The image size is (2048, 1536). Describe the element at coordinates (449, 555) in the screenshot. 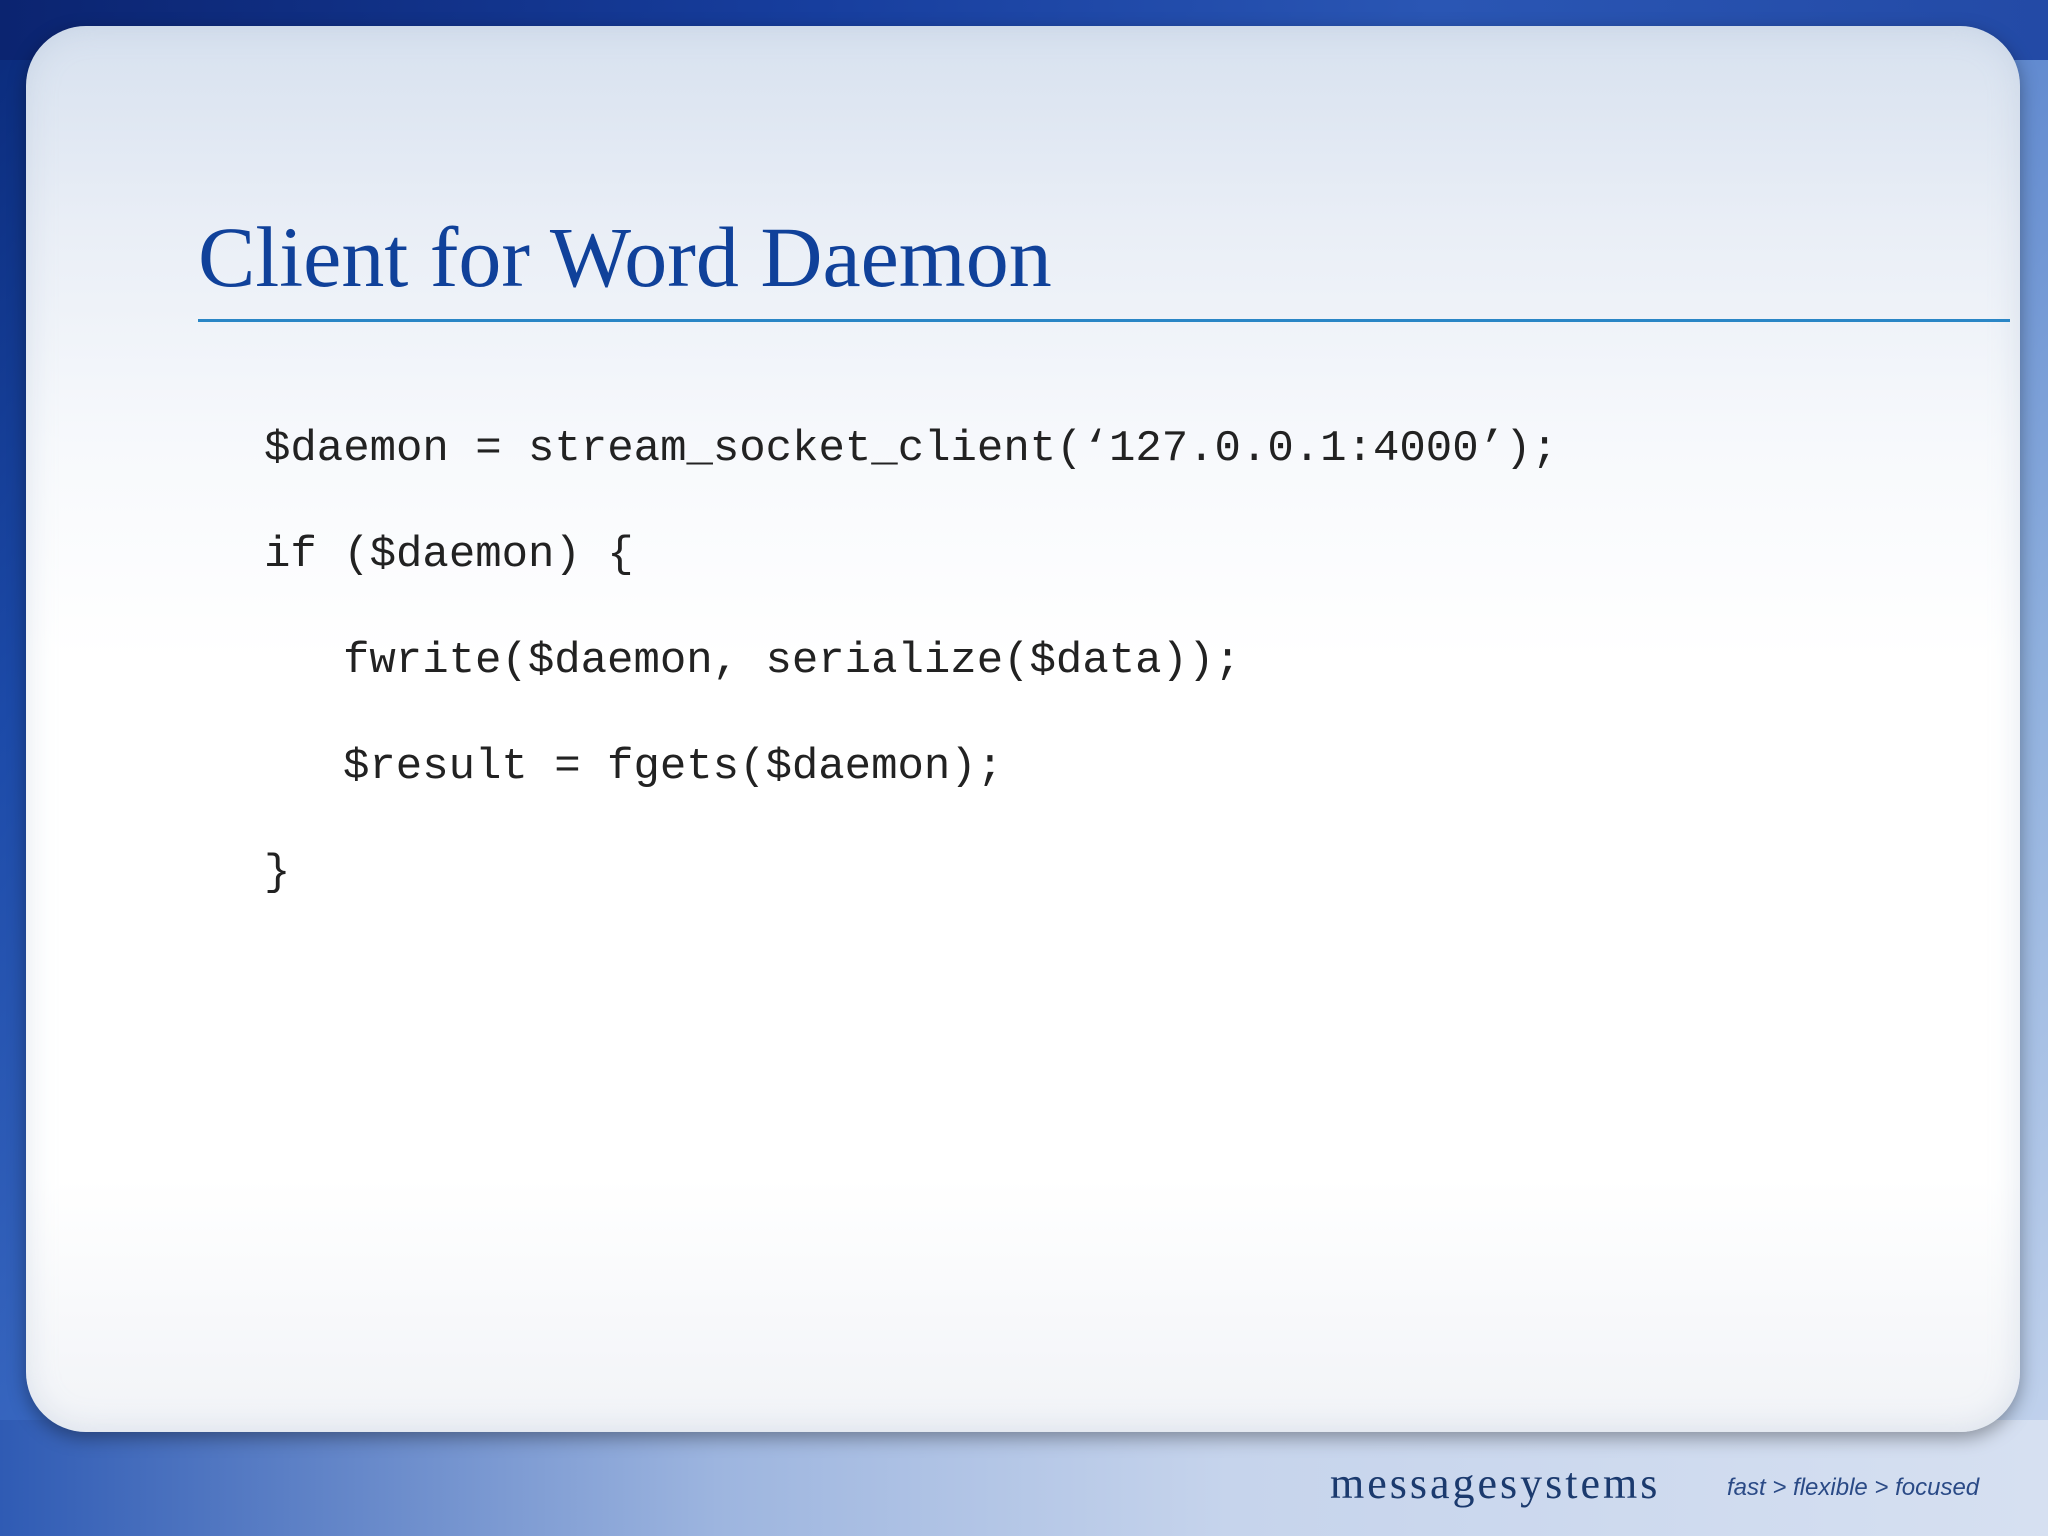

I see `code-line: if ($daemon) {` at that location.